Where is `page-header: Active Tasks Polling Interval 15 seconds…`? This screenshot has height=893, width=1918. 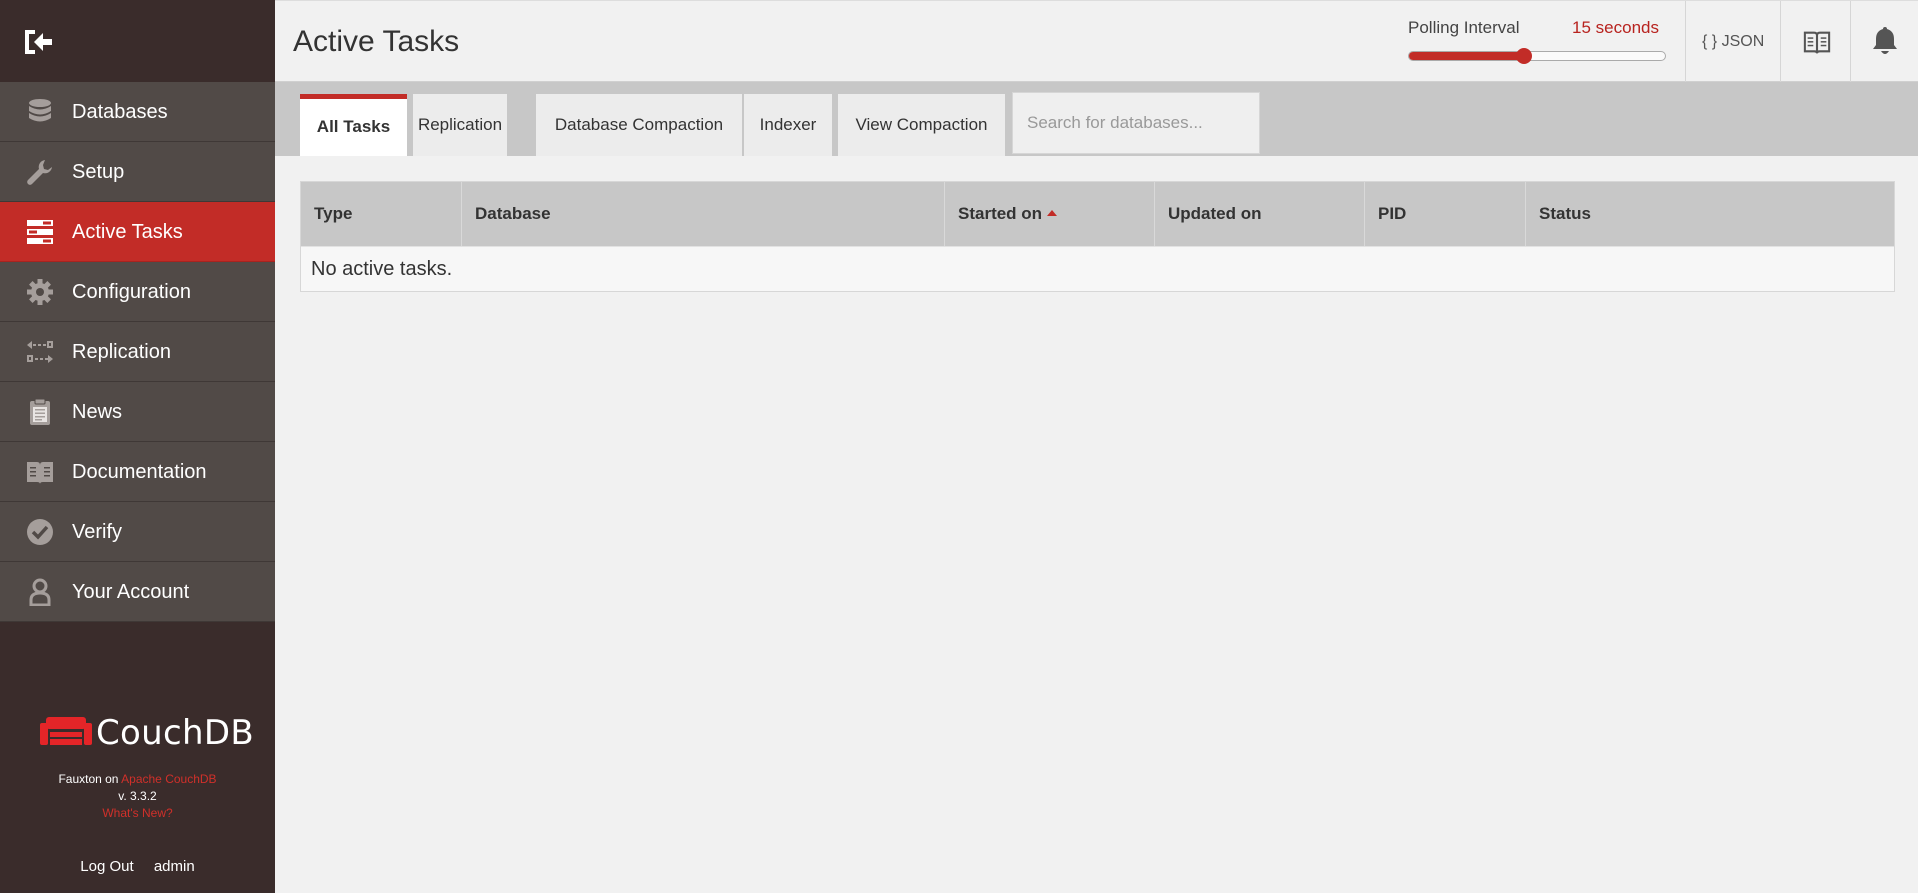 page-header: Active Tasks Polling Interval 15 seconds… is located at coordinates (1096, 41).